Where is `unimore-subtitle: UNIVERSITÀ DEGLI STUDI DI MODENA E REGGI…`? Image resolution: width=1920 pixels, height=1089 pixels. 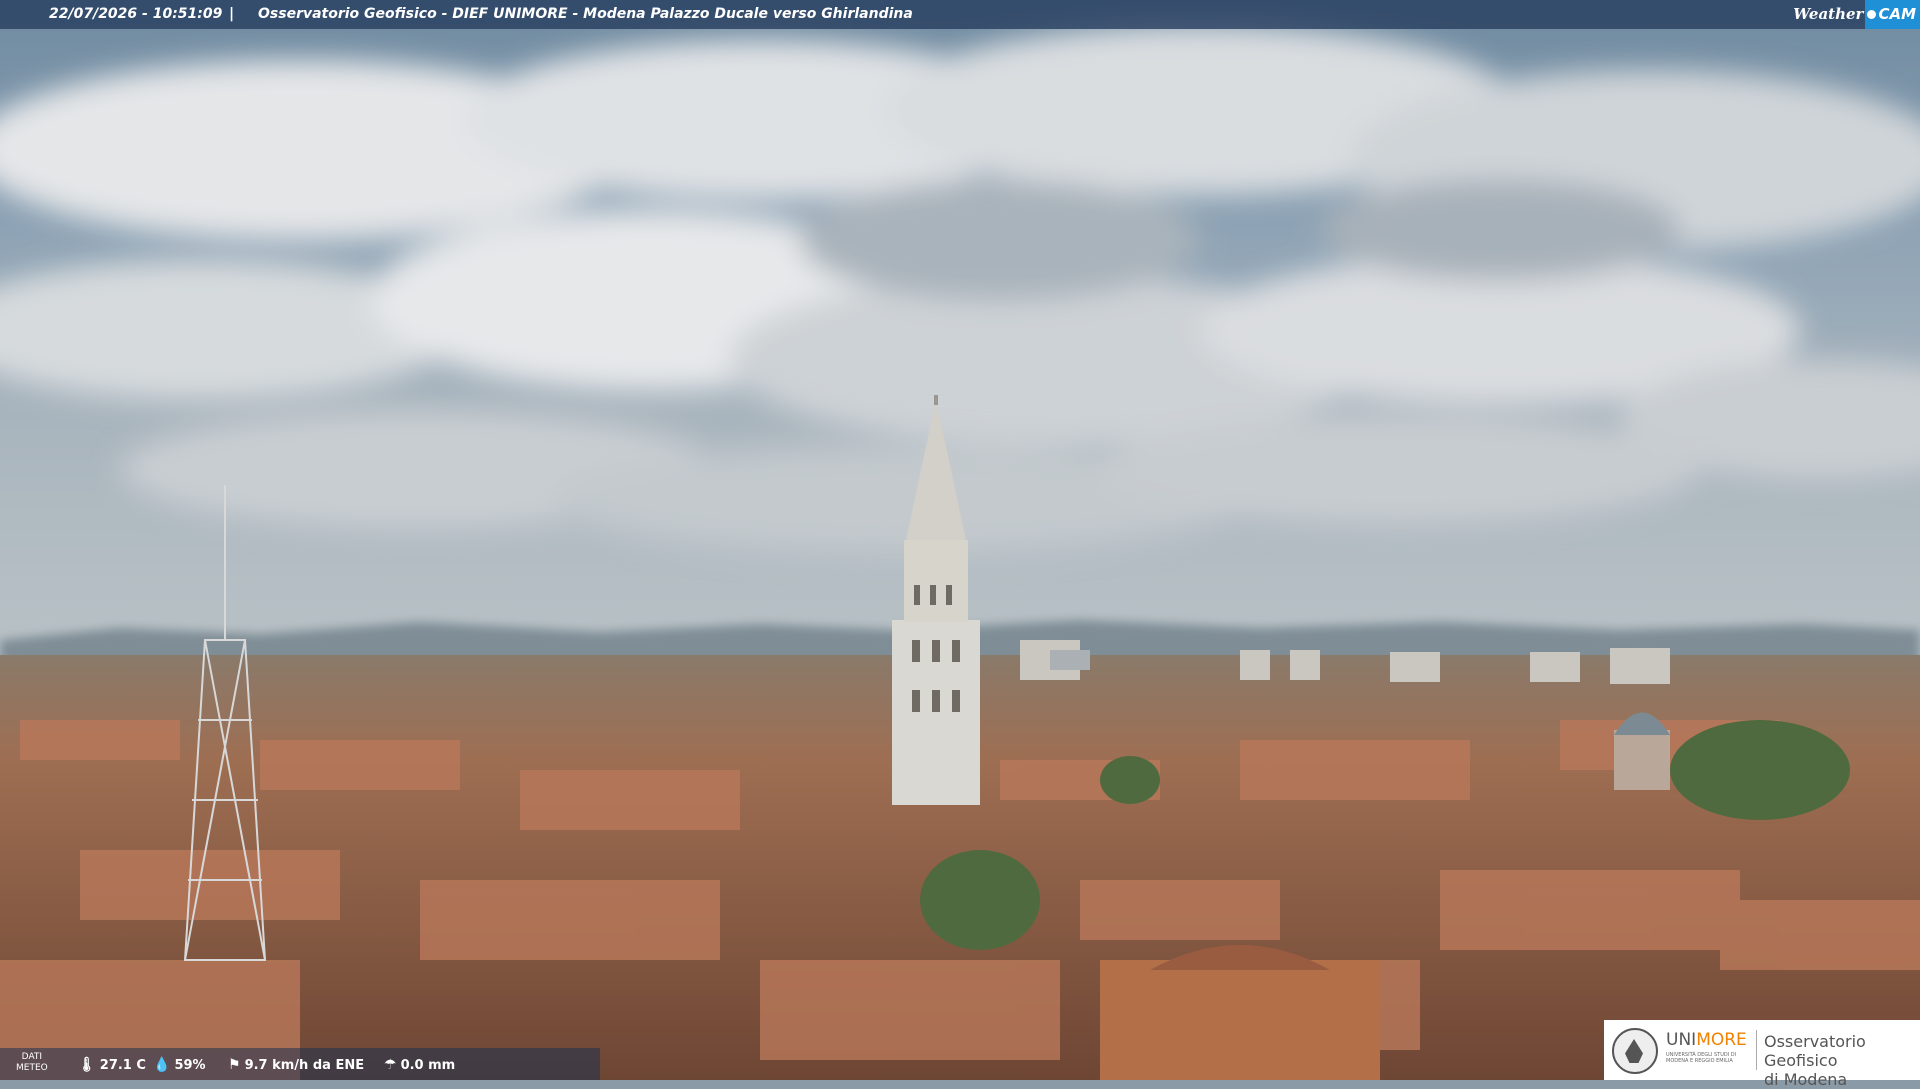 unimore-subtitle: UNIVERSITÀ DEGLI STUDI DI MODENA E REGGI… is located at coordinates (1701, 1058).